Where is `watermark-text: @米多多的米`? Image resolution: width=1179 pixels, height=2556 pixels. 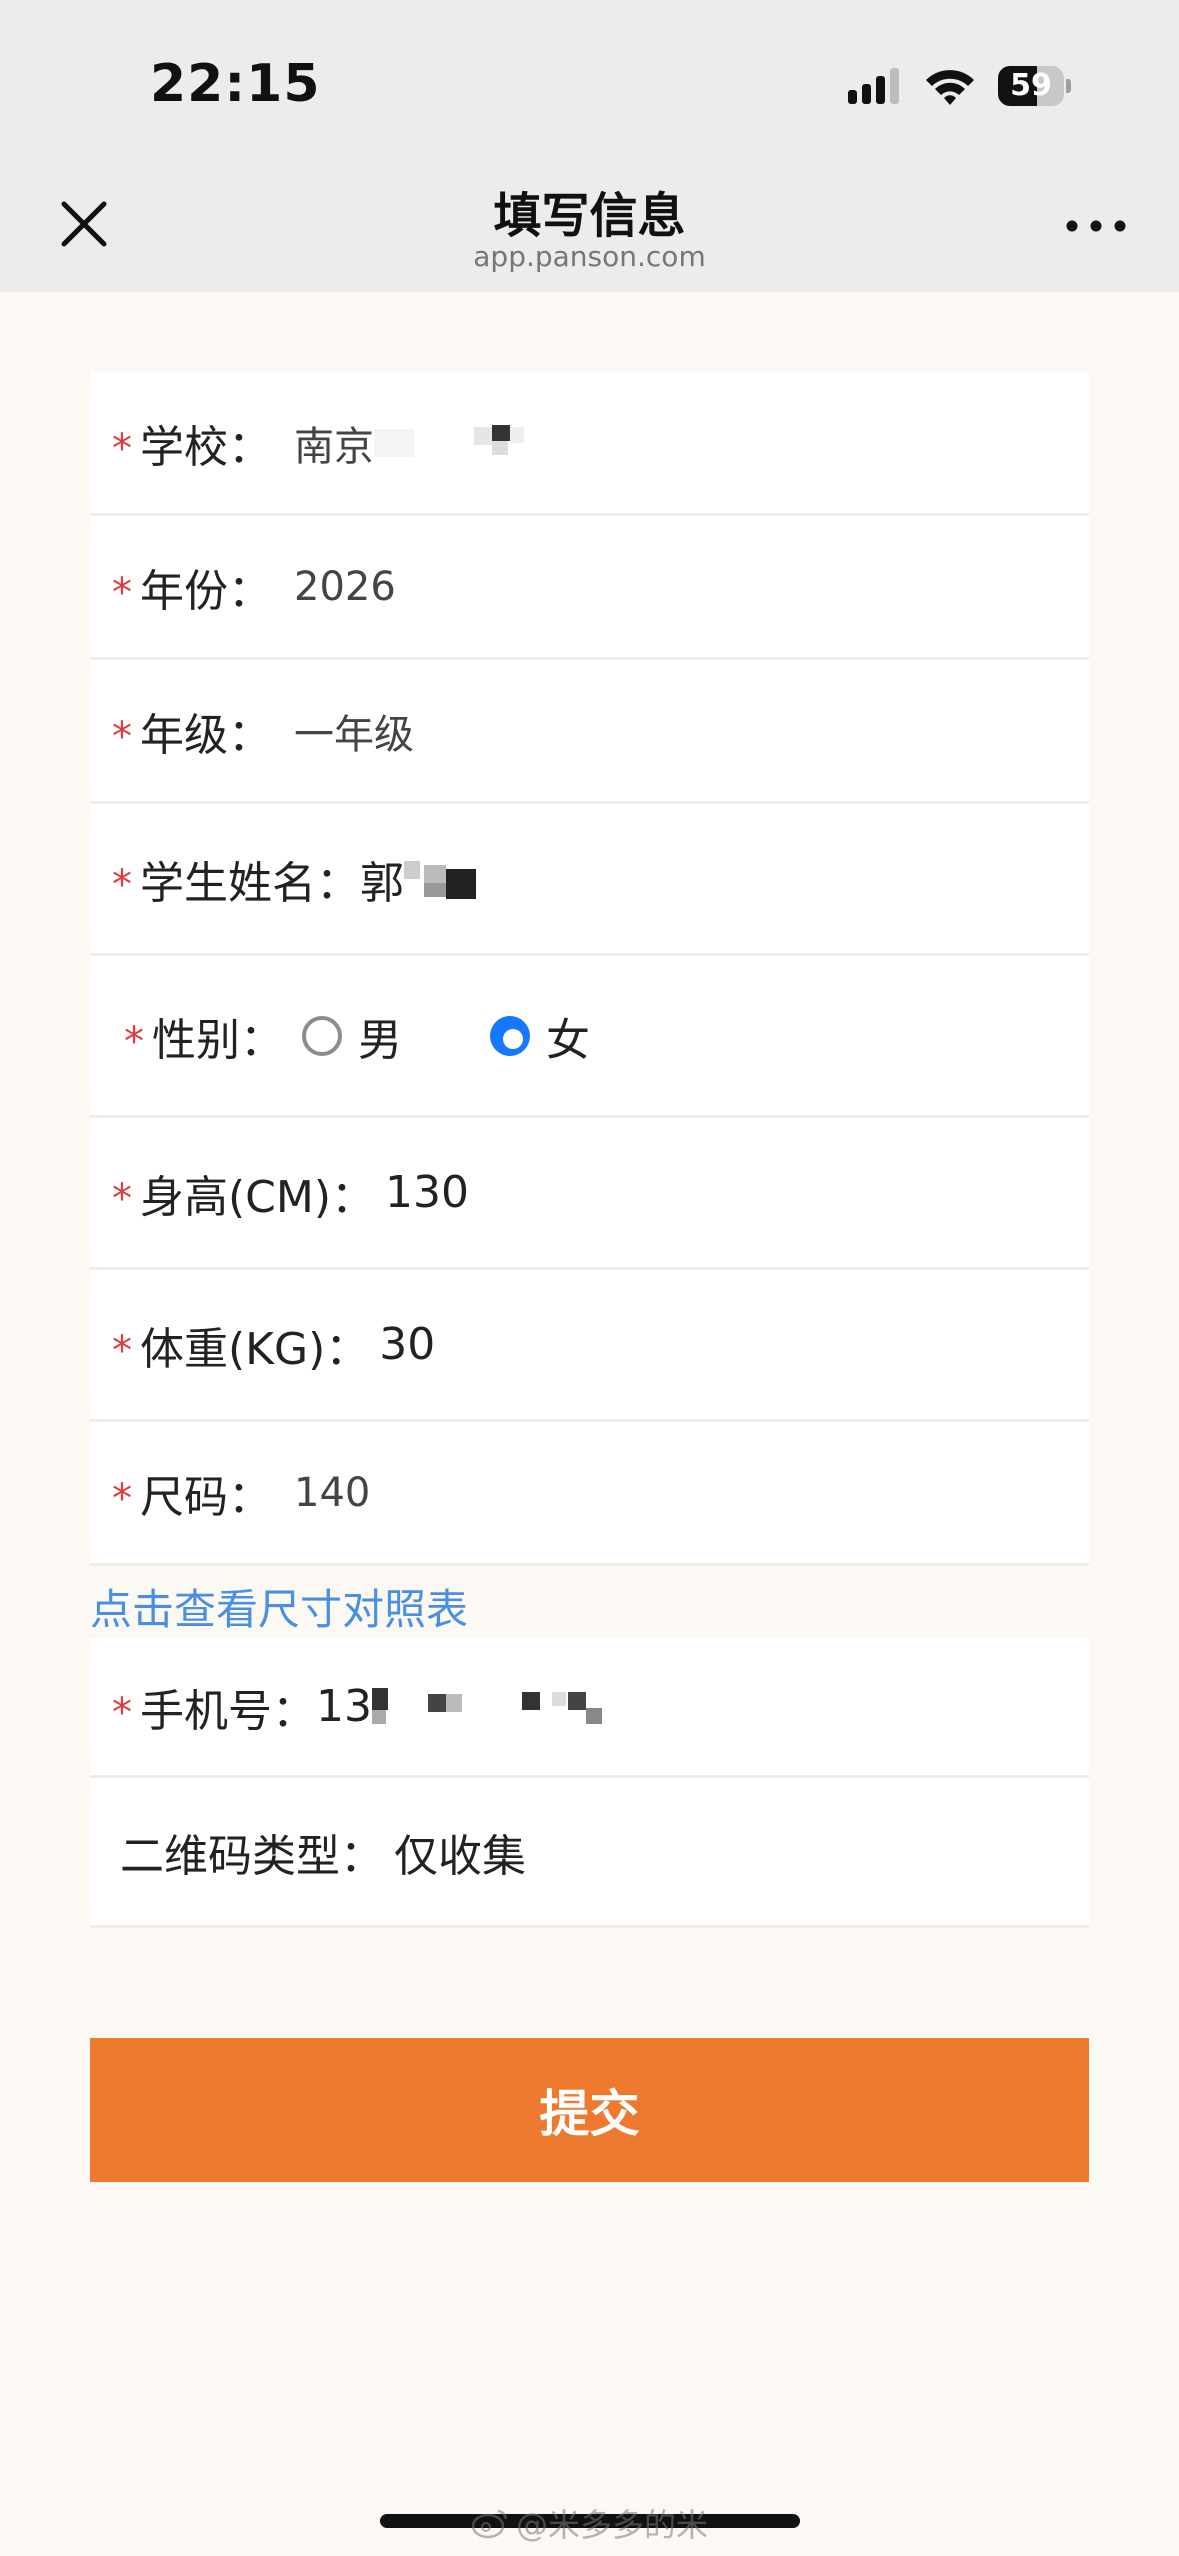 watermark-text: @米多多的米 is located at coordinates (612, 2525).